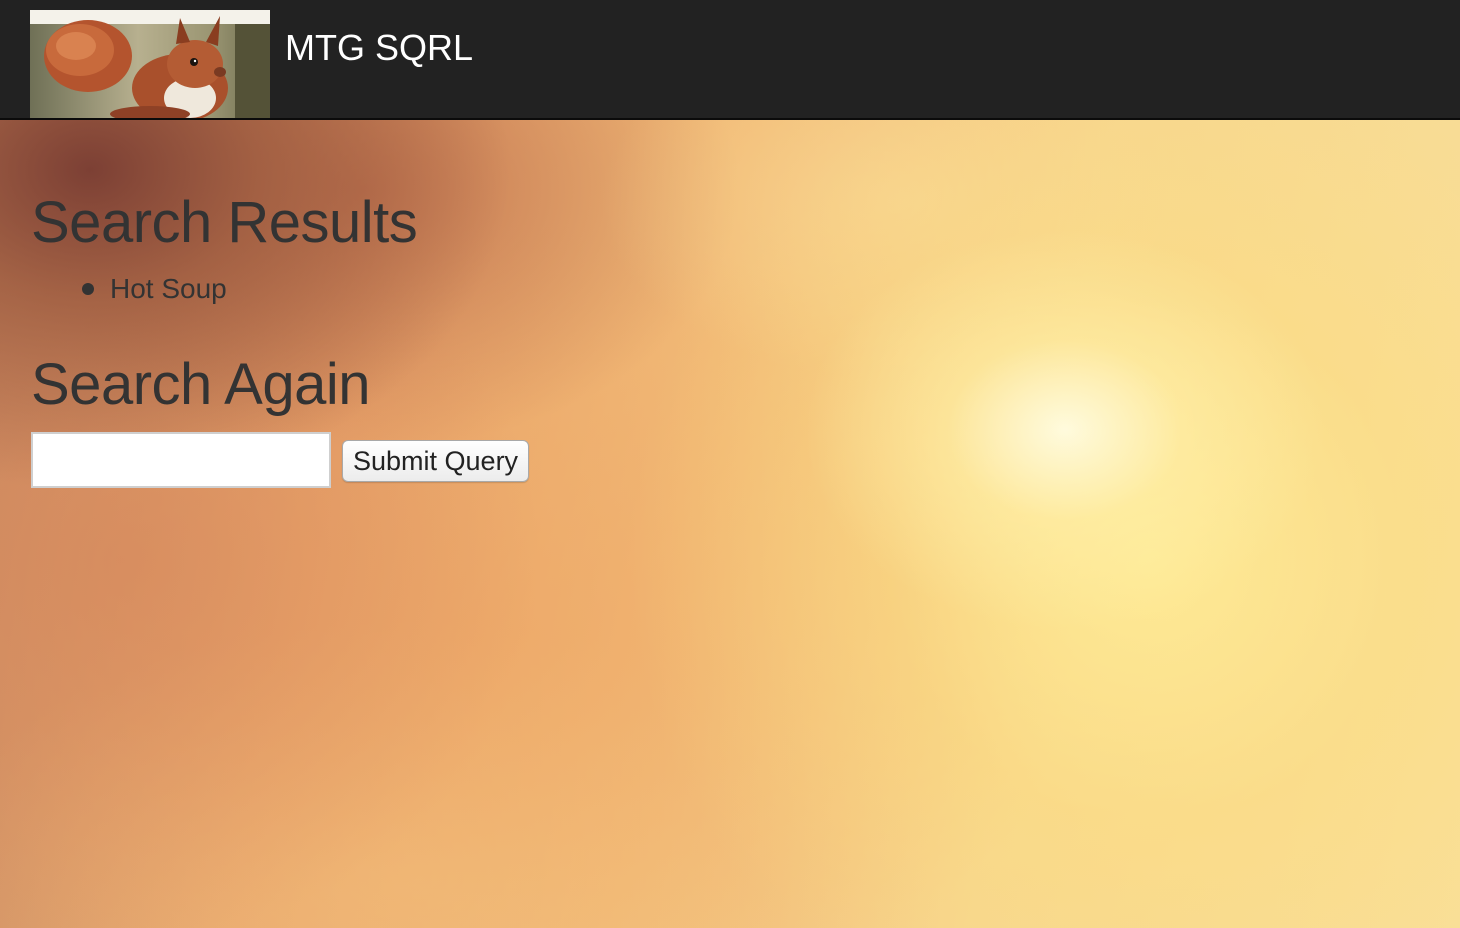 This screenshot has width=1460, height=928. Describe the element at coordinates (88, 289) in the screenshot. I see `bullet-icon` at that location.